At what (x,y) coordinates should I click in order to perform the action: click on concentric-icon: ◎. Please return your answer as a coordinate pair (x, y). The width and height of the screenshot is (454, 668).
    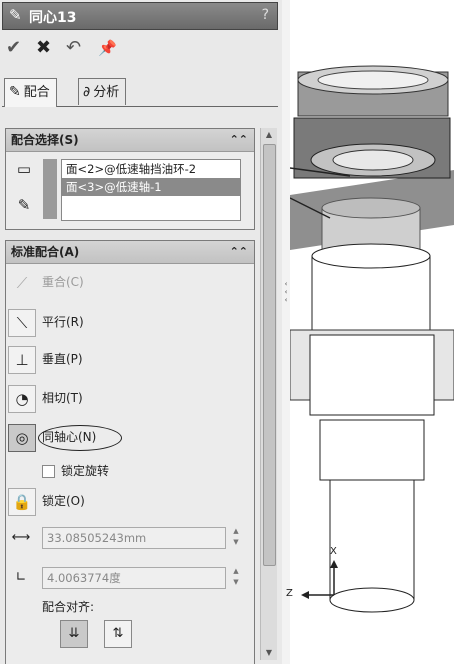
    Looking at the image, I should click on (22, 437).